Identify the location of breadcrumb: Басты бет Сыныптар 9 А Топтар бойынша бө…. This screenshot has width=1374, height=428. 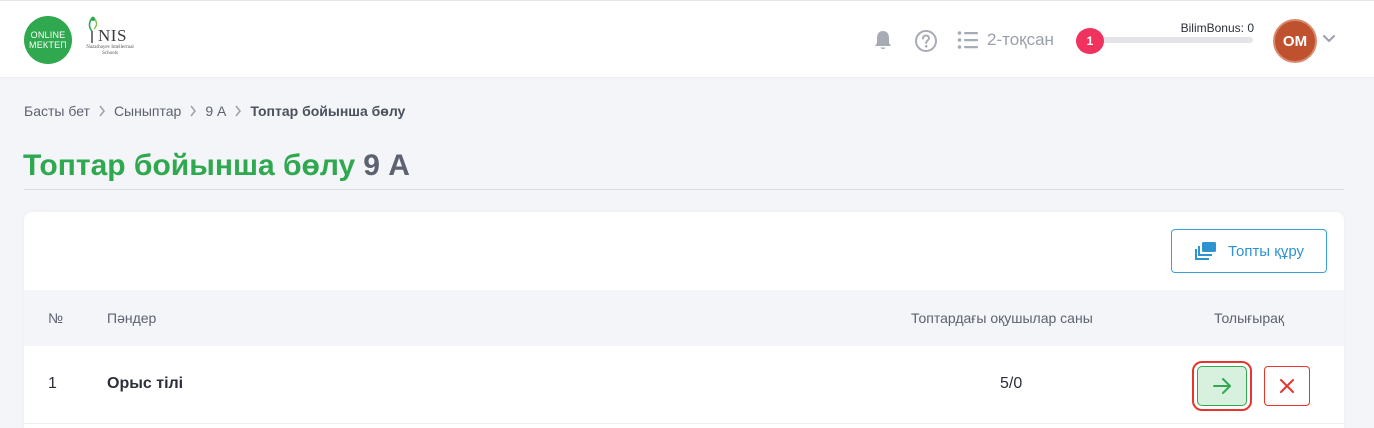
(214, 111).